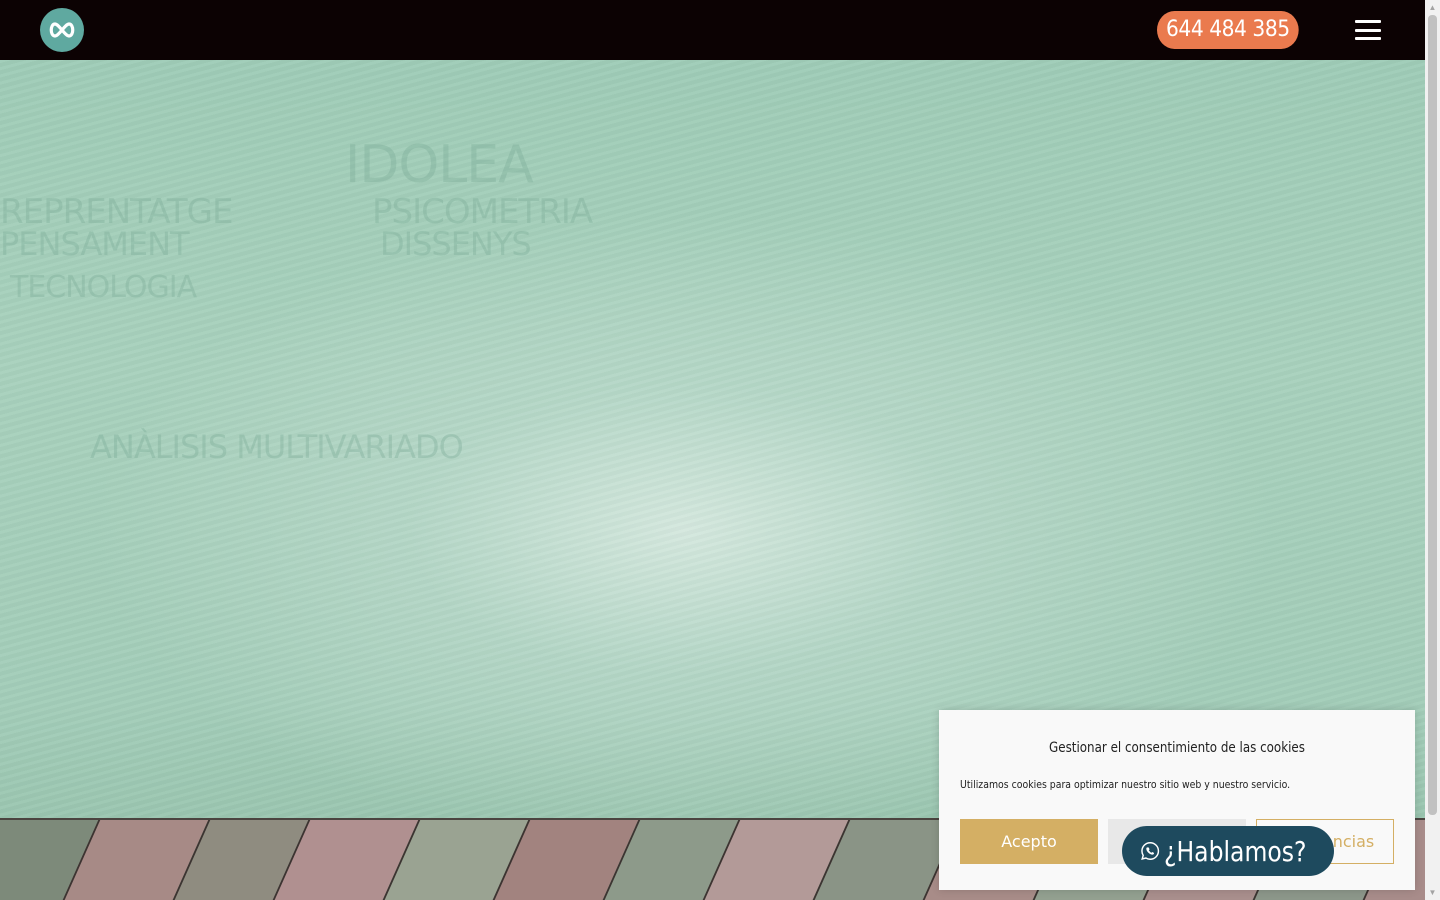  I want to click on scroll-up-icon: ▲, so click(1432, 7).